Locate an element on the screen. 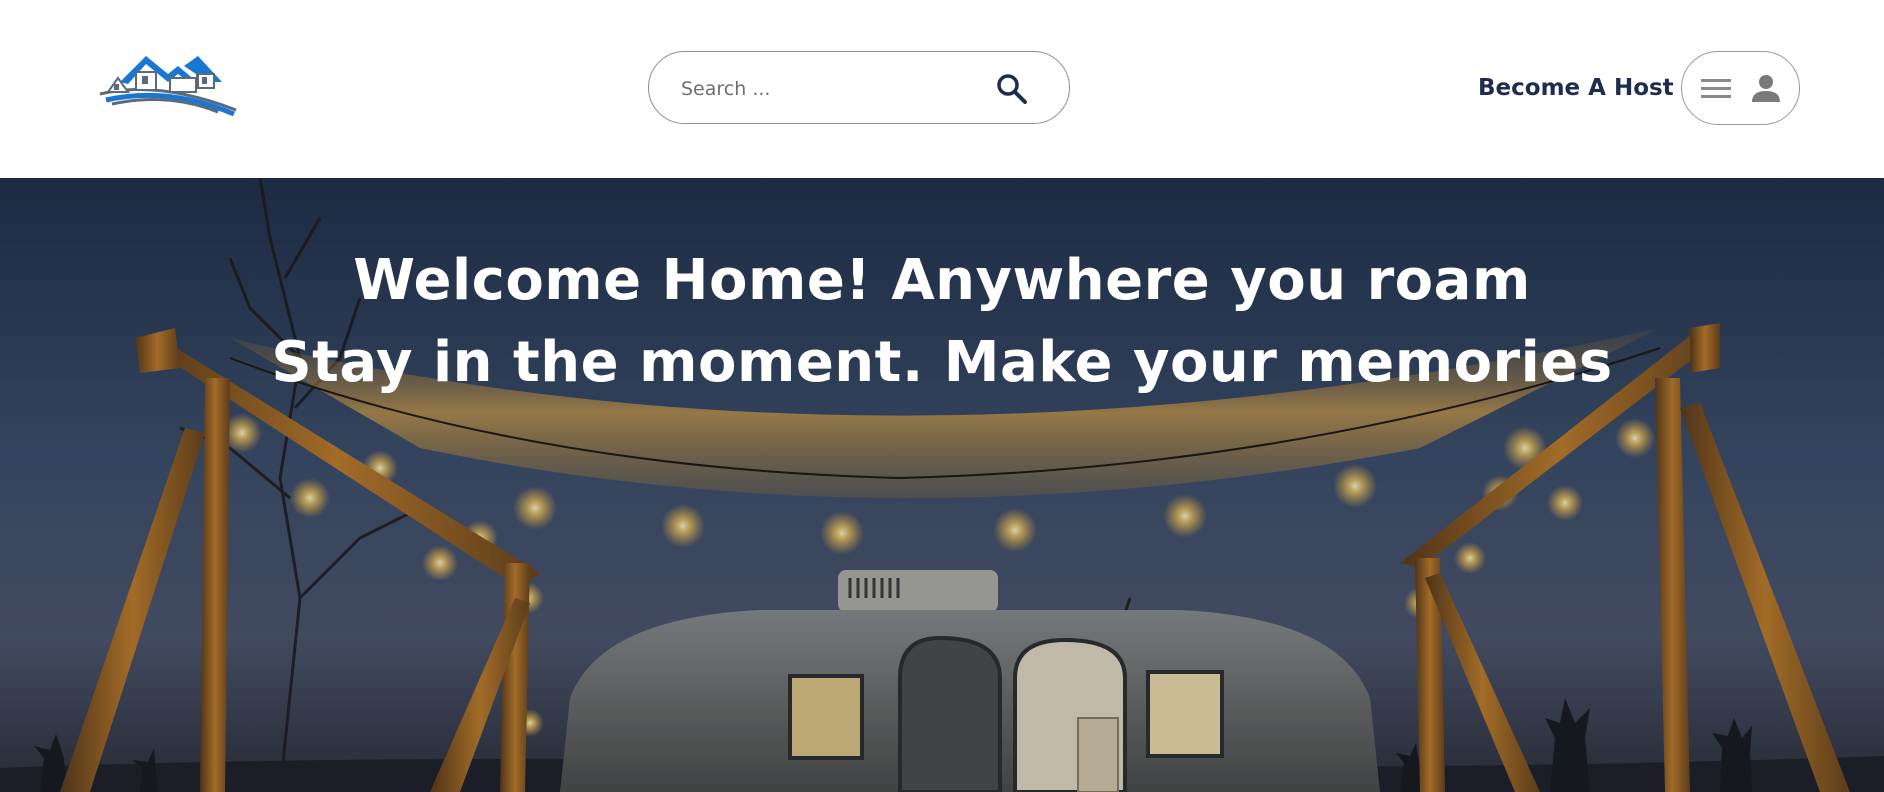 The width and height of the screenshot is (1884, 792). search-bar is located at coordinates (859, 87).